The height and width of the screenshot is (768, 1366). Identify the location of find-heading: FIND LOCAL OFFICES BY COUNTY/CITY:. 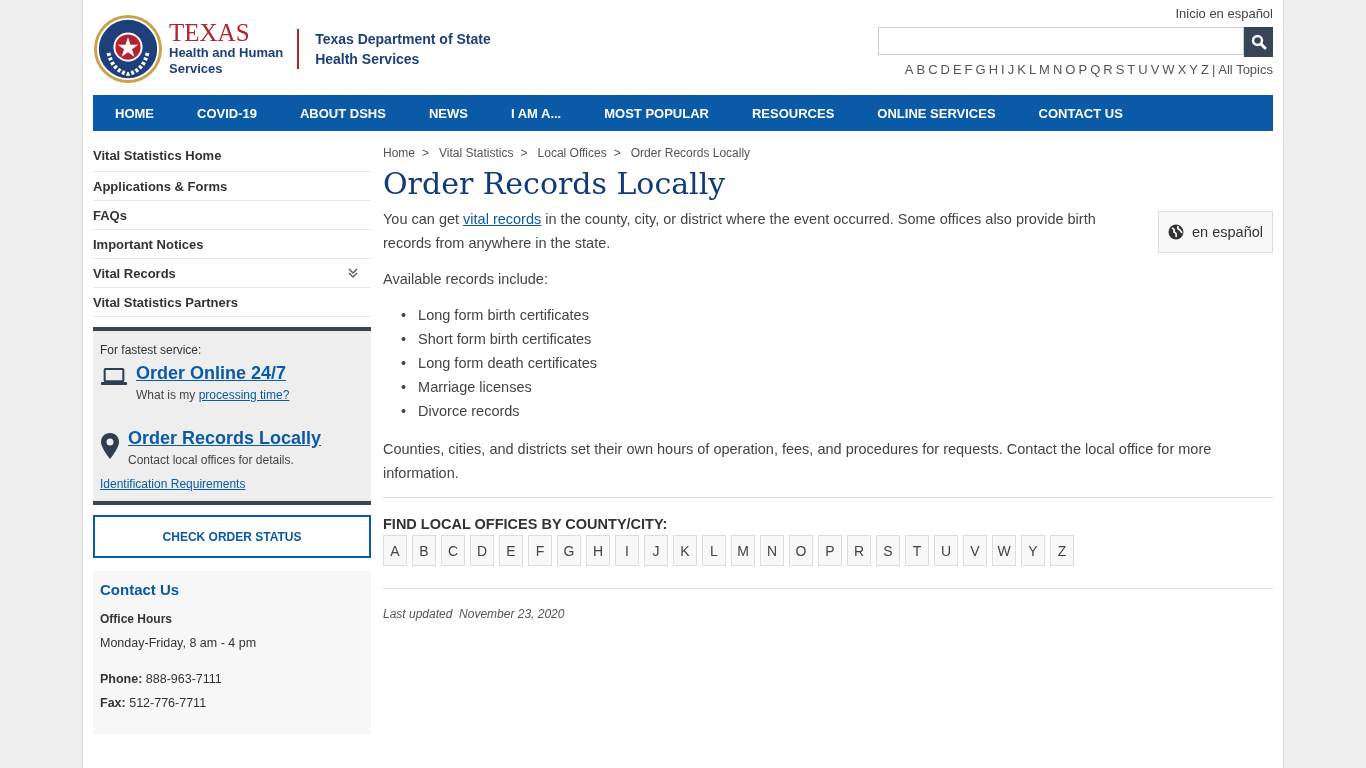
(526, 524).